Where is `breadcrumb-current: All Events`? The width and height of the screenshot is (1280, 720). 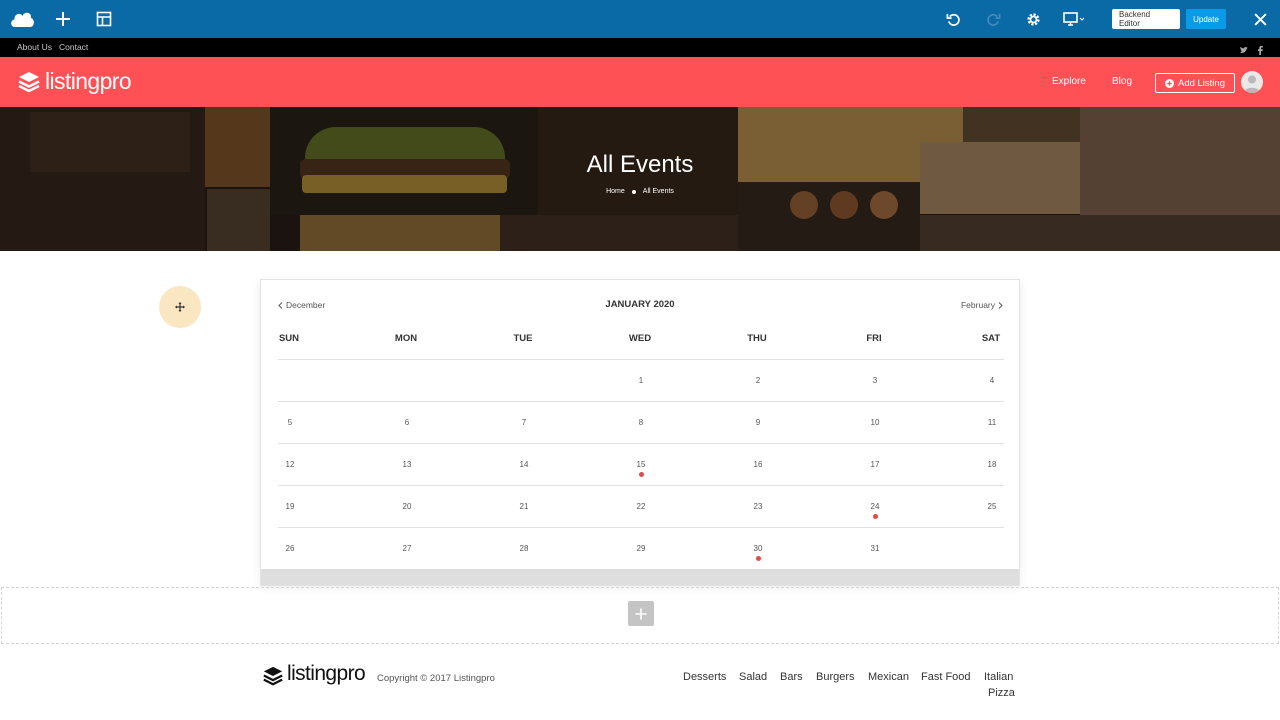
breadcrumb-current: All Events is located at coordinates (658, 191).